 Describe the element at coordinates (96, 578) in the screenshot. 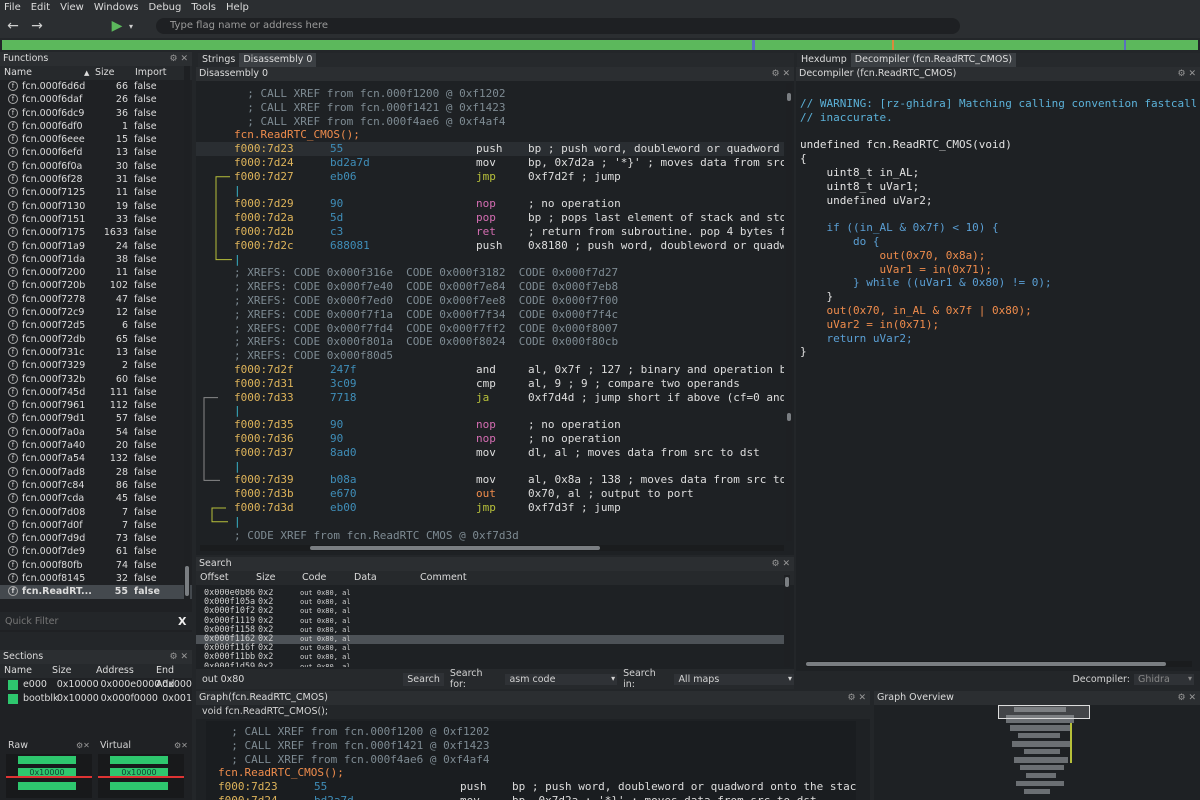

I see `function-row: f fcn.000f8145 32 false` at that location.